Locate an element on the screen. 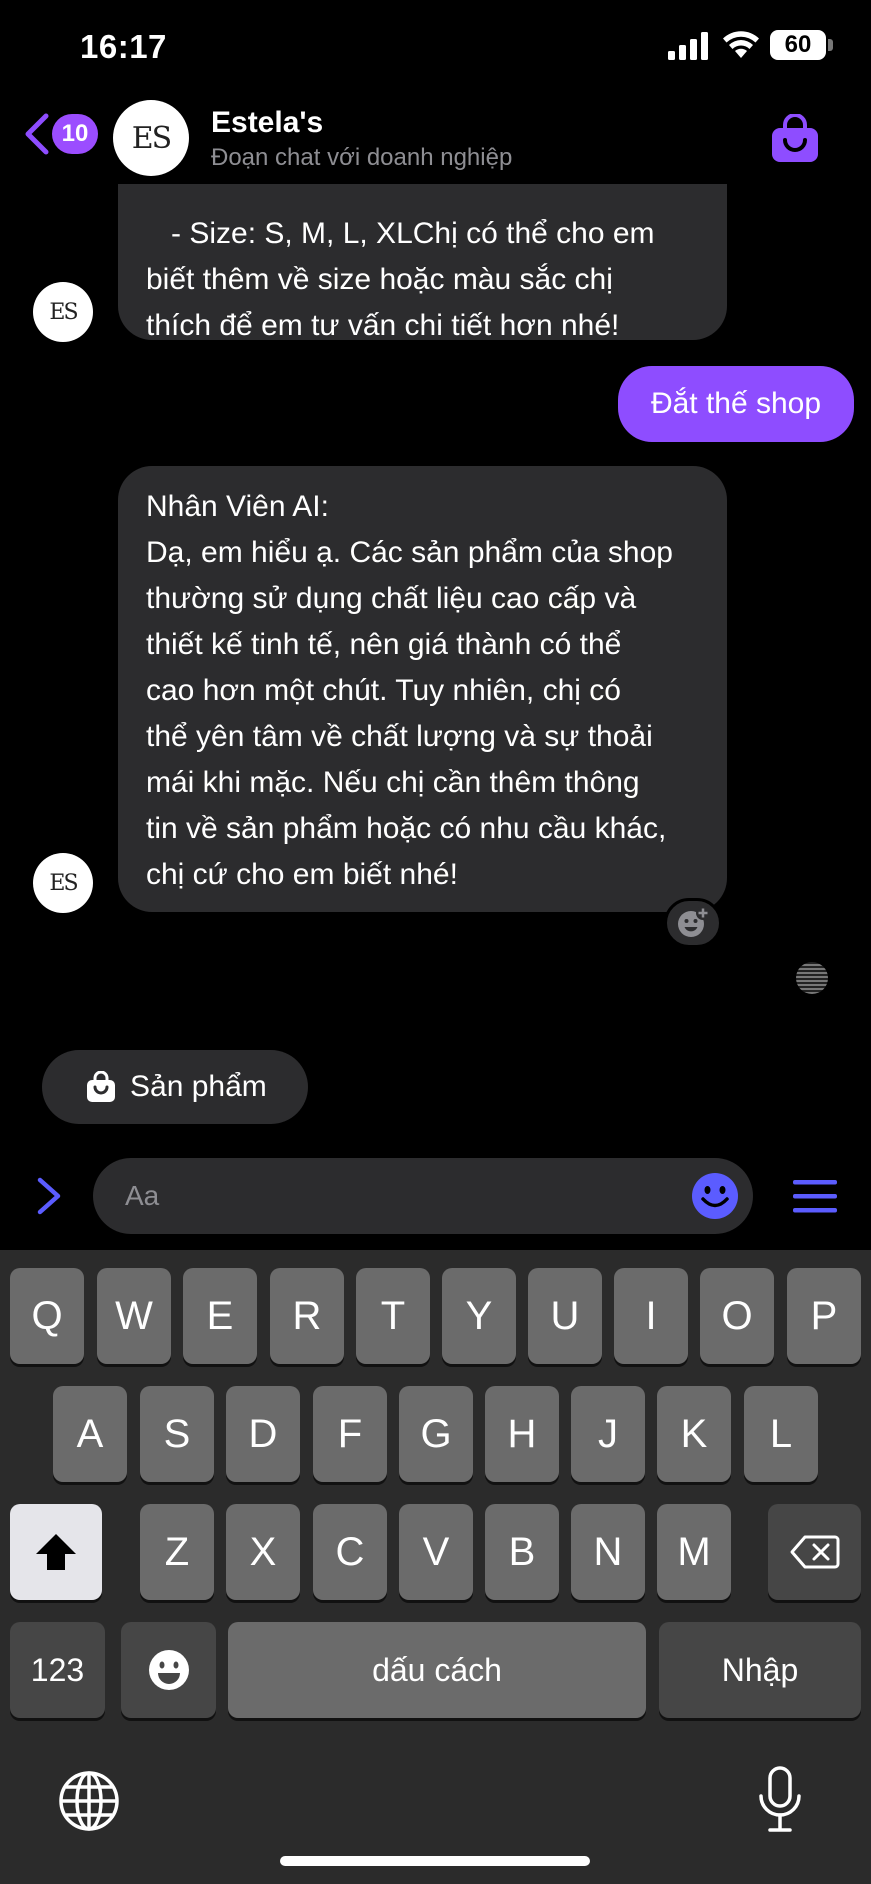  add-reaction-icon is located at coordinates (694, 921).